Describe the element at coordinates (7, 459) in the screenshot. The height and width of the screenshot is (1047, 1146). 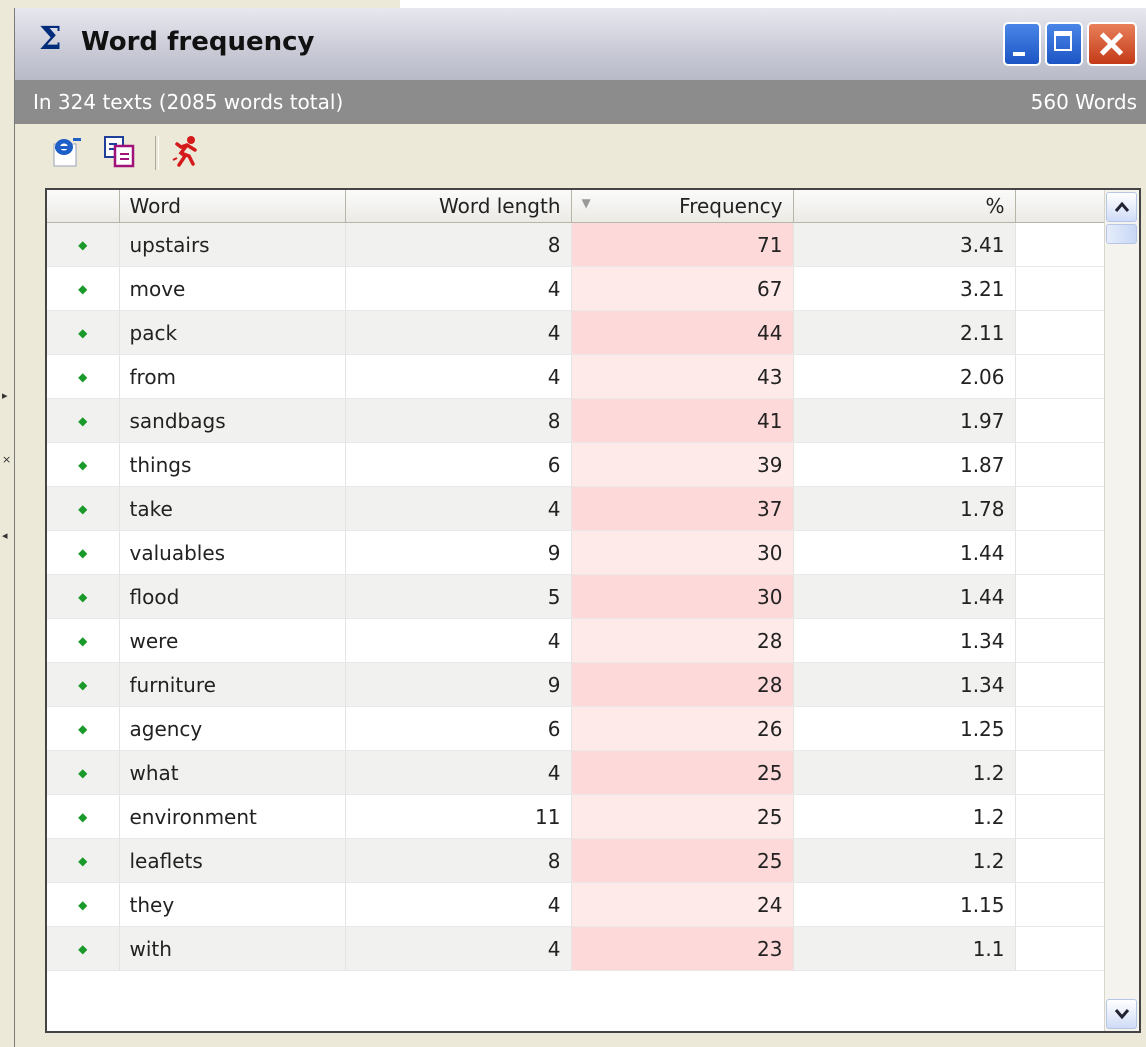
I see `background-close-mark: ×` at that location.